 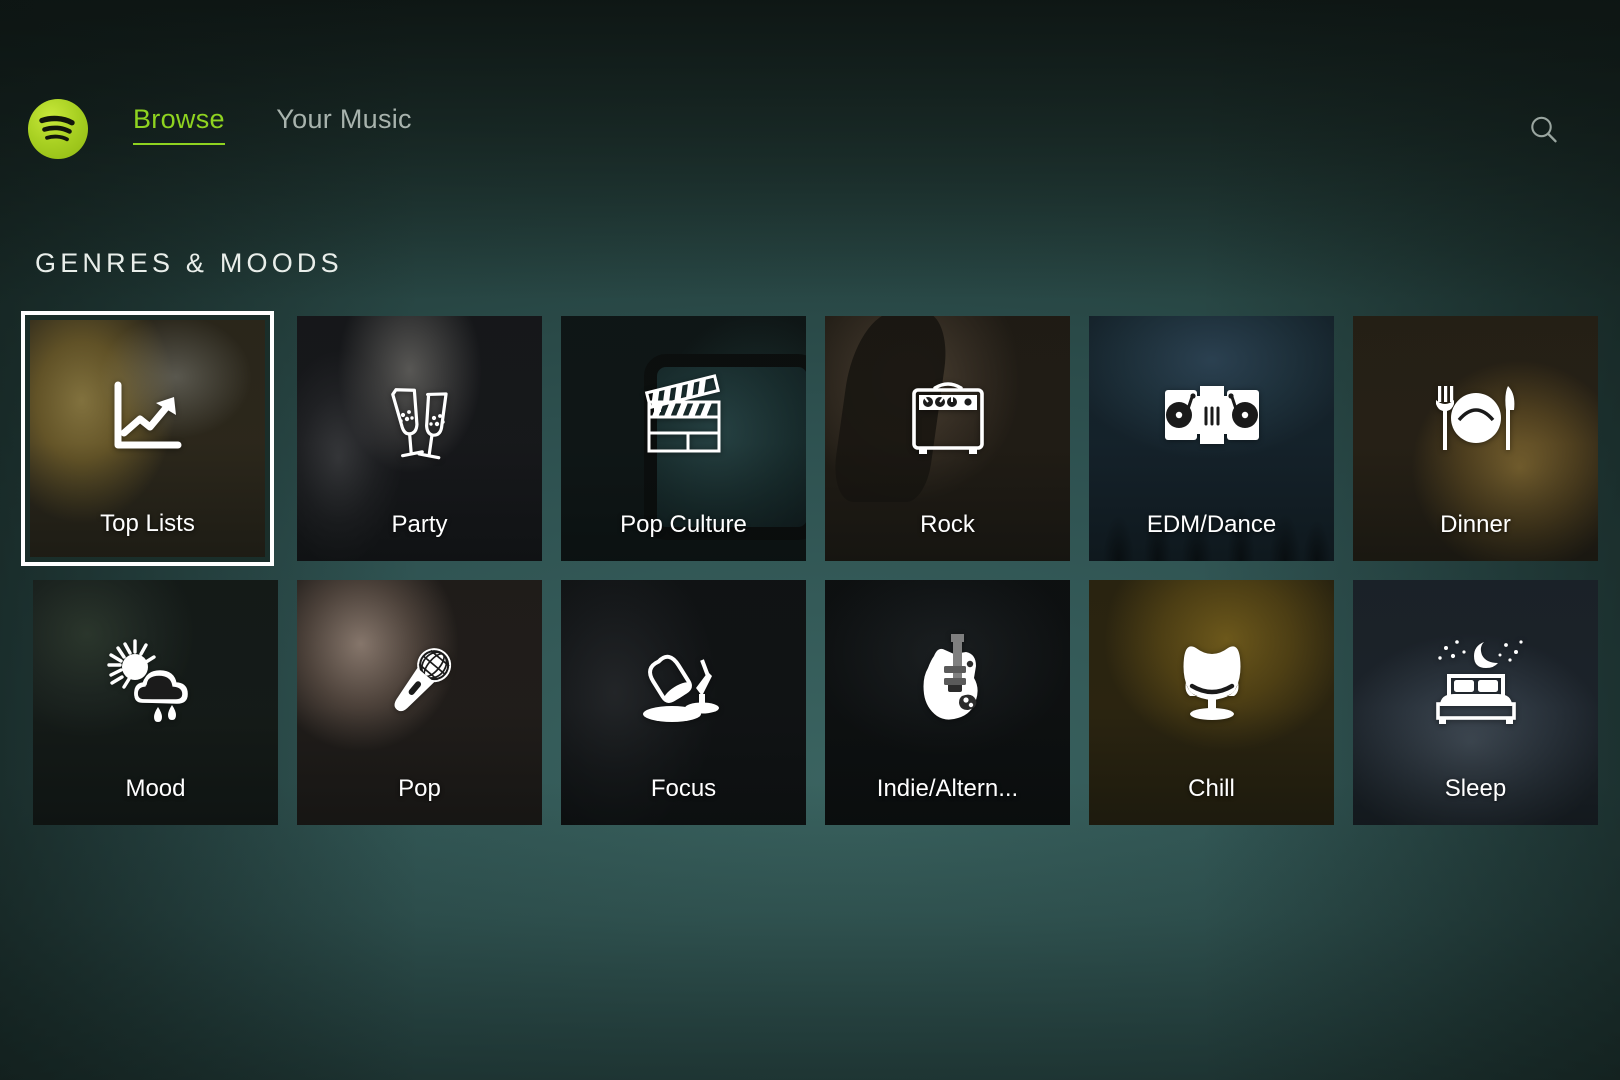 I want to click on microphone-icon, so click(x=419, y=682).